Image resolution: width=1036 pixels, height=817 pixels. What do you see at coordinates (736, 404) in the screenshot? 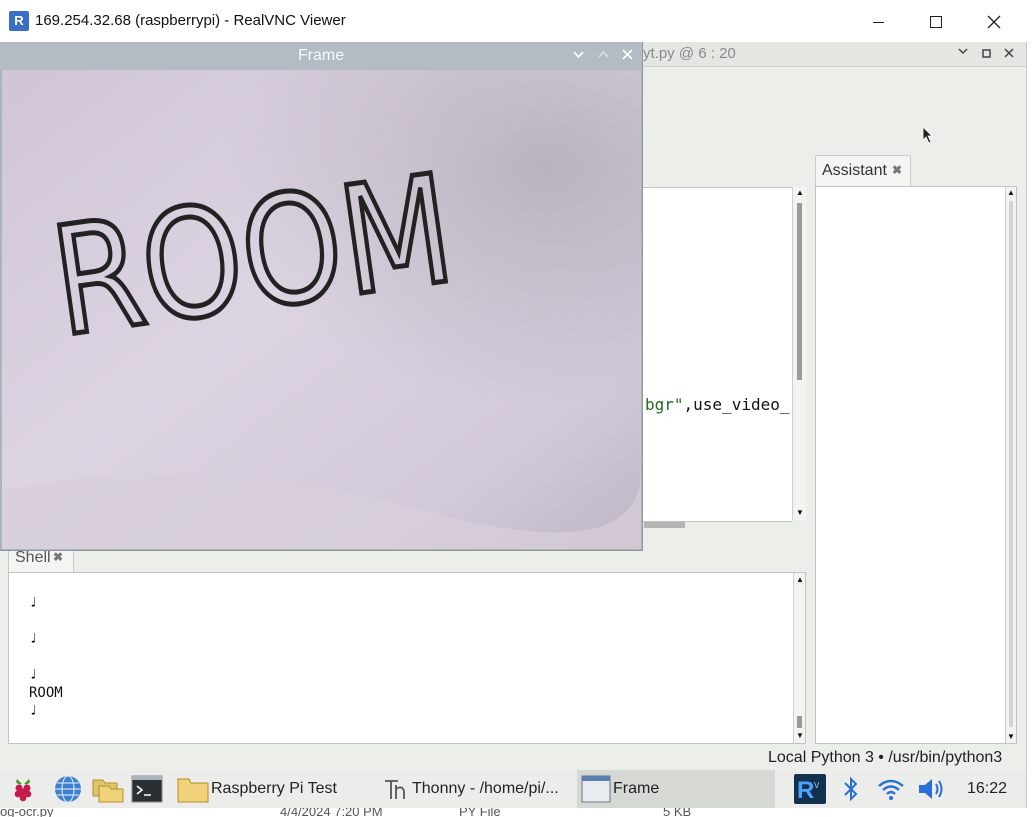
I see `code-text: ,use_video_` at bounding box center [736, 404].